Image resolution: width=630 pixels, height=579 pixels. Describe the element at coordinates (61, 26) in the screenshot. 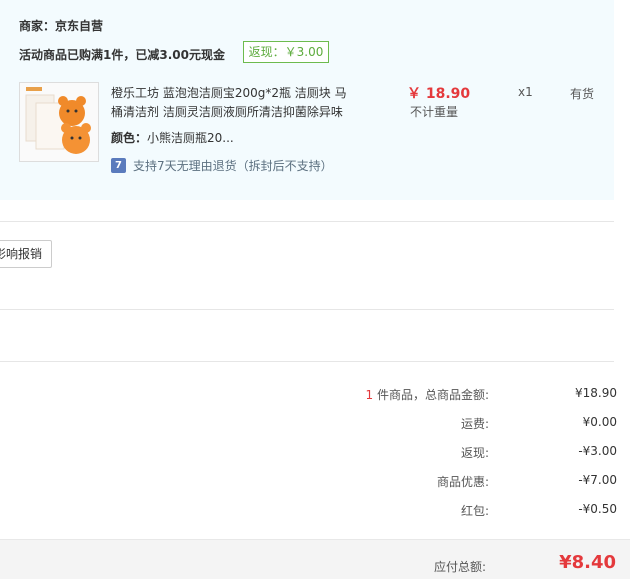

I see `seller-label: 商家：京东自营` at that location.